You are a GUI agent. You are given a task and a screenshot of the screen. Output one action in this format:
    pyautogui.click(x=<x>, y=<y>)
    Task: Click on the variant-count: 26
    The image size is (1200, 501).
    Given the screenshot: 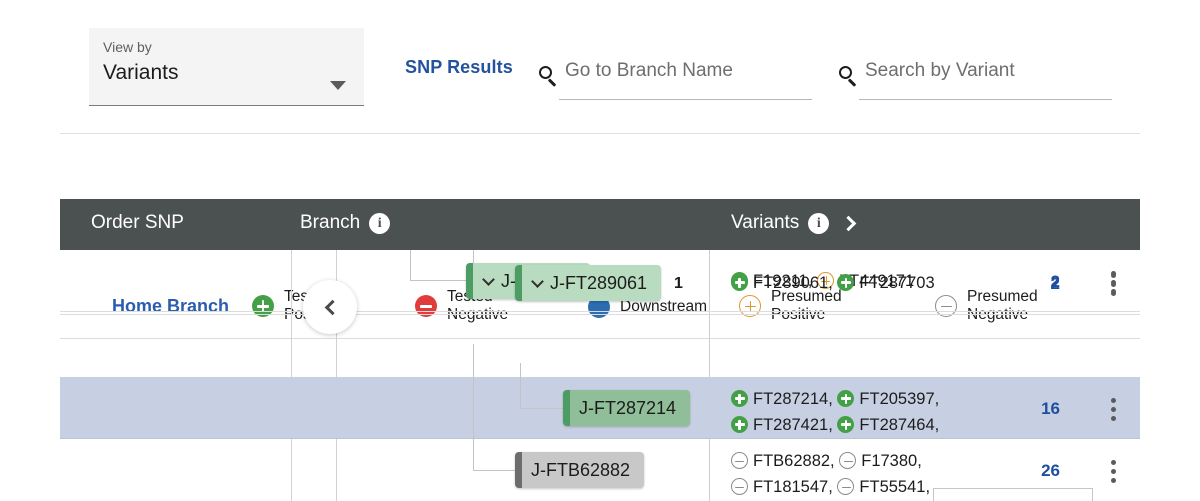 What is the action you would take?
    pyautogui.click(x=1050, y=470)
    